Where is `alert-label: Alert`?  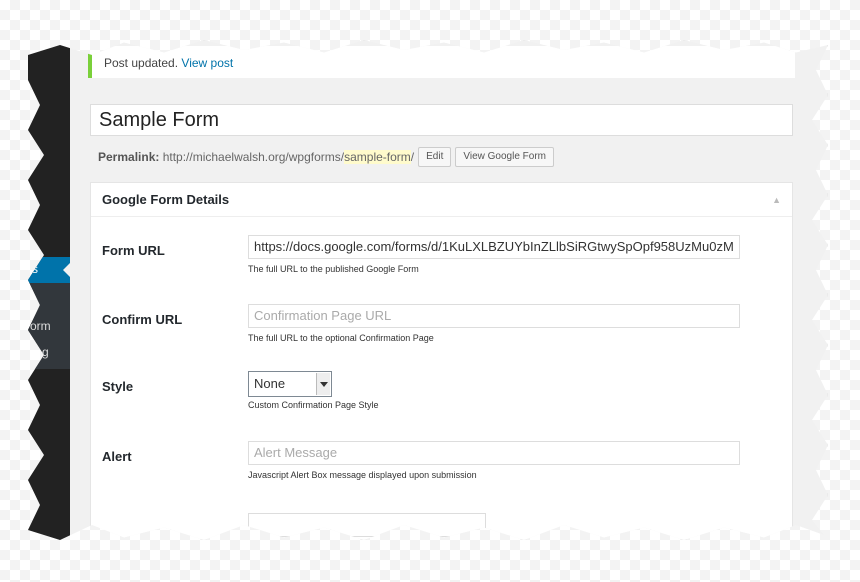 alert-label: Alert is located at coordinates (117, 456).